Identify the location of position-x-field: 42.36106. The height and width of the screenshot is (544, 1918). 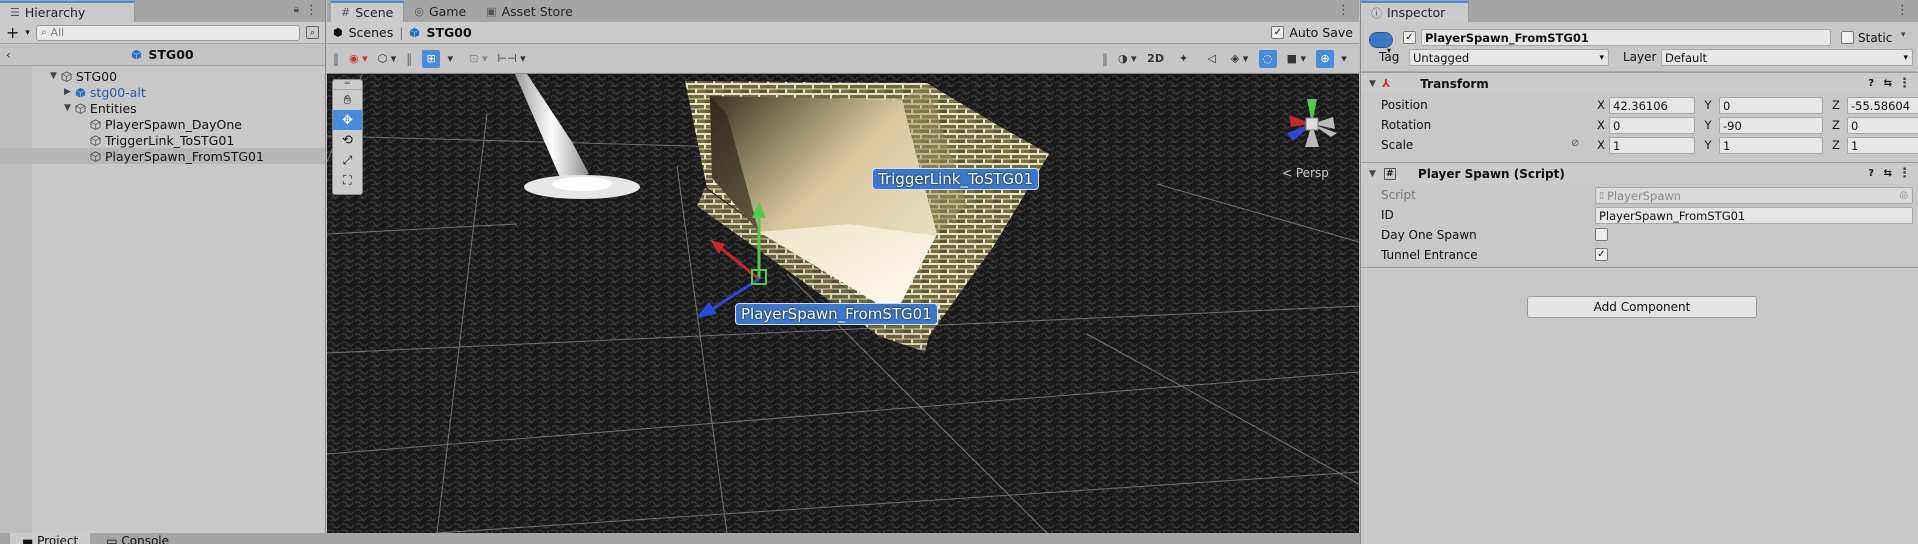
(1652, 105).